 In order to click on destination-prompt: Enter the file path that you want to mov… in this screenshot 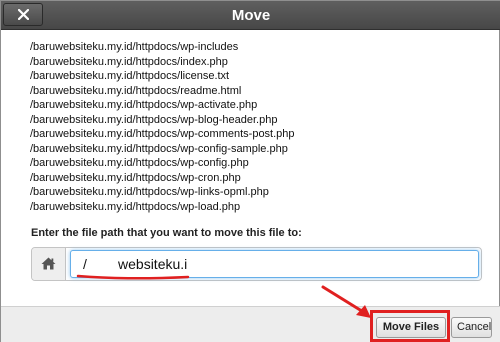, I will do `click(166, 233)`.